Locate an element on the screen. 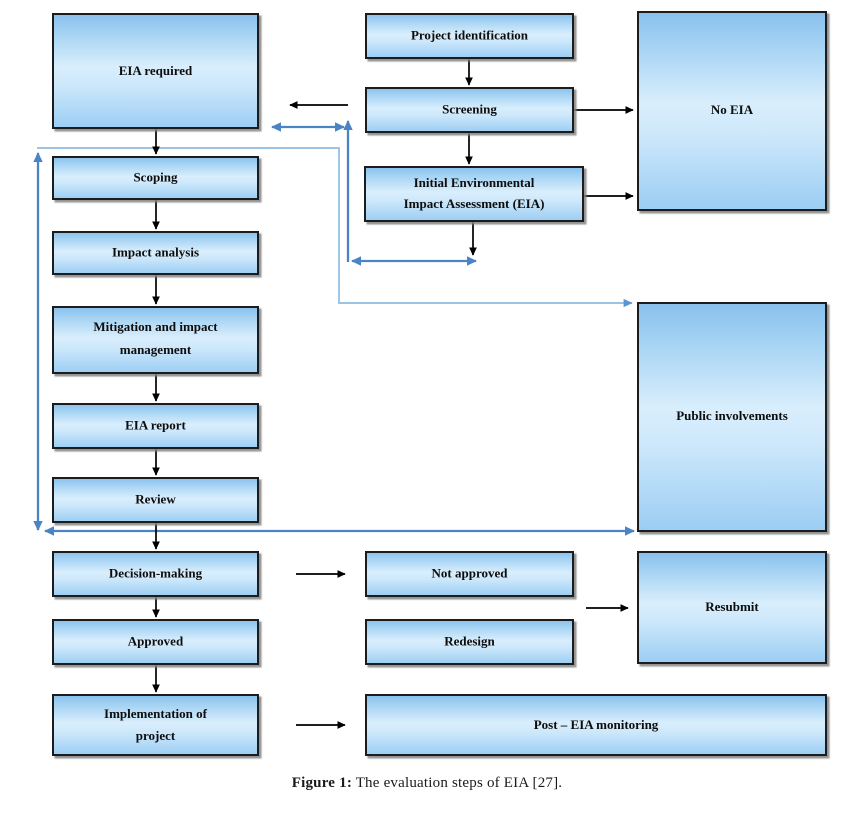 This screenshot has height=819, width=854. node-public-involvements: Public involvements is located at coordinates (732, 417).